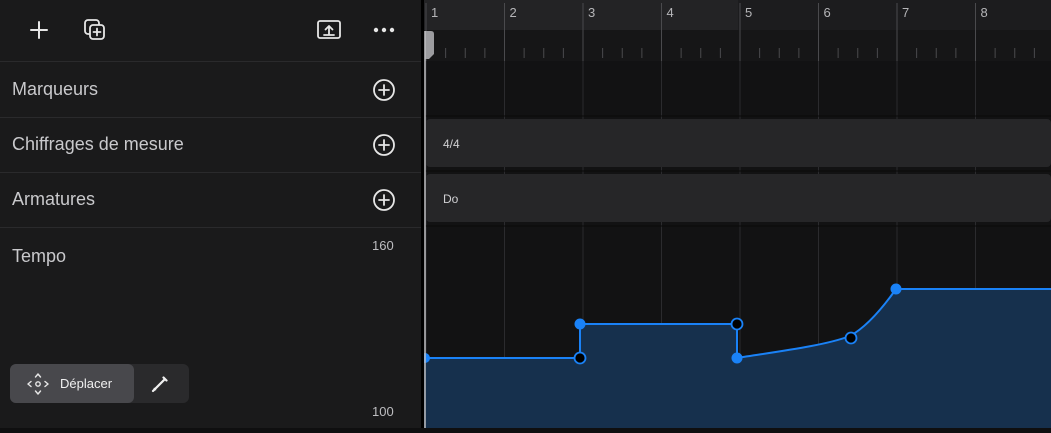 The image size is (1051, 433). What do you see at coordinates (384, 200) in the screenshot?
I see `add-key-signature-icon` at bounding box center [384, 200].